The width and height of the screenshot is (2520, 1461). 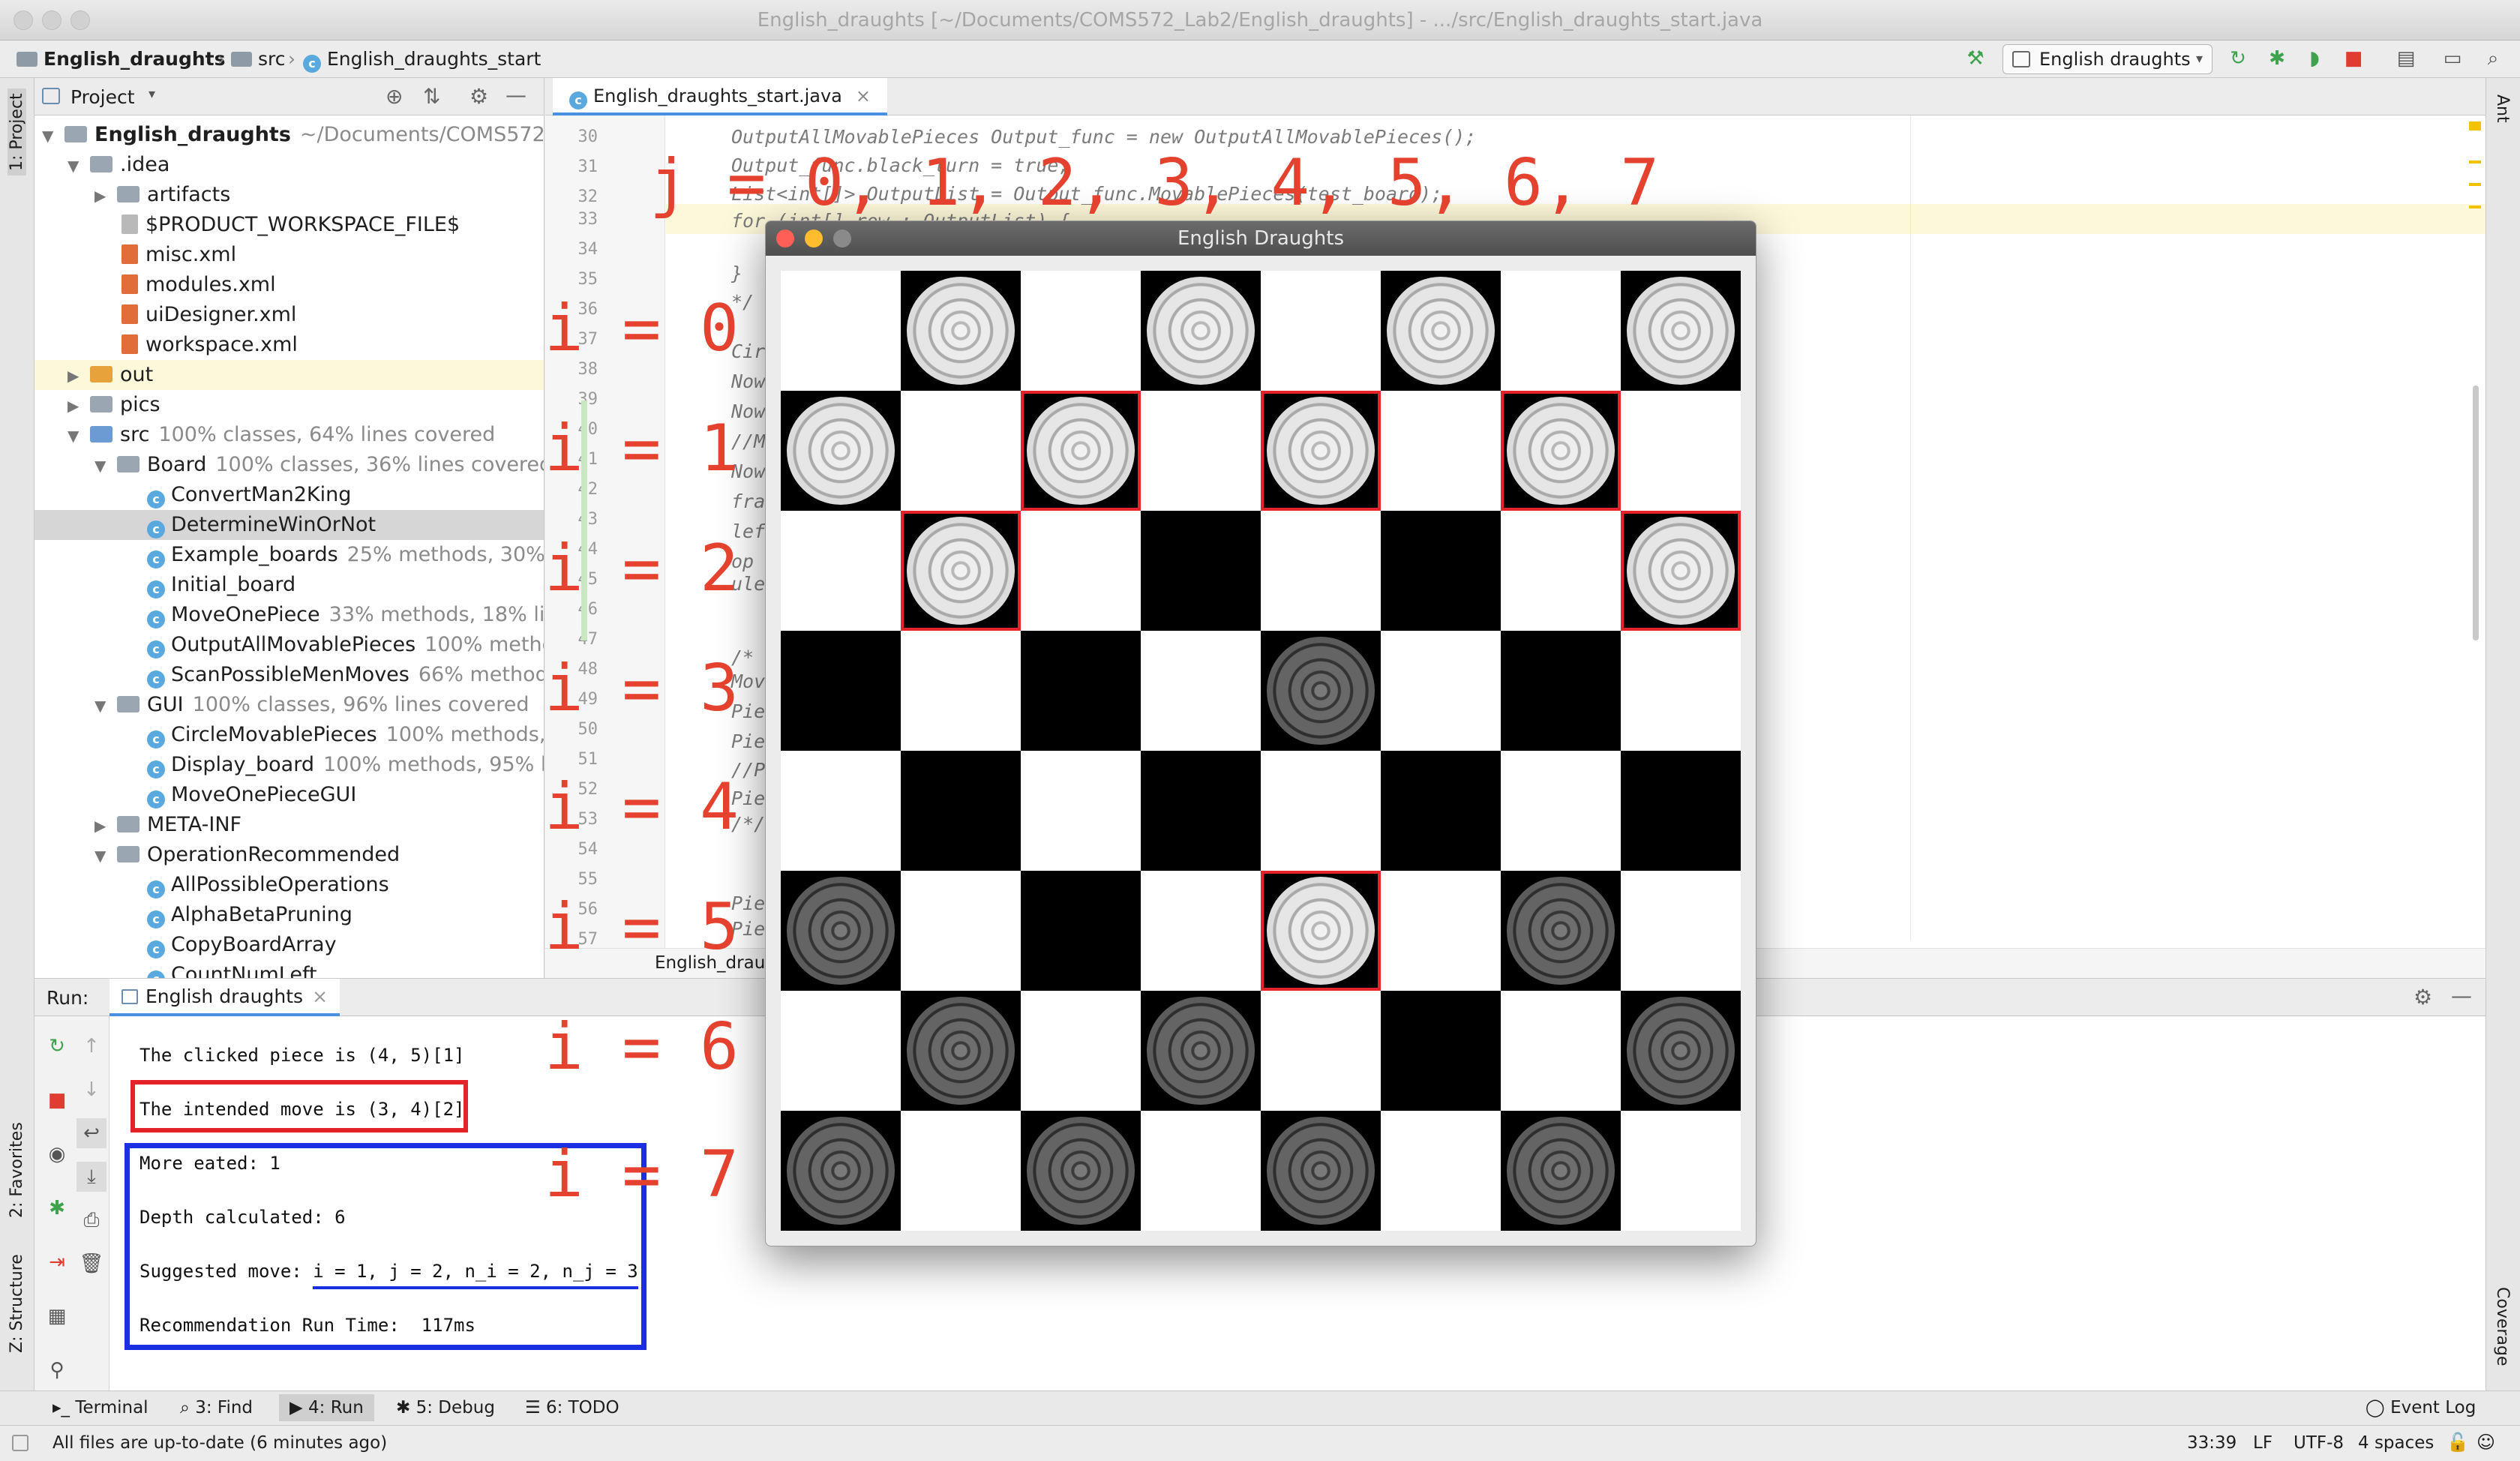 What do you see at coordinates (2485, 1442) in the screenshot?
I see `inspector-icon: ☺` at bounding box center [2485, 1442].